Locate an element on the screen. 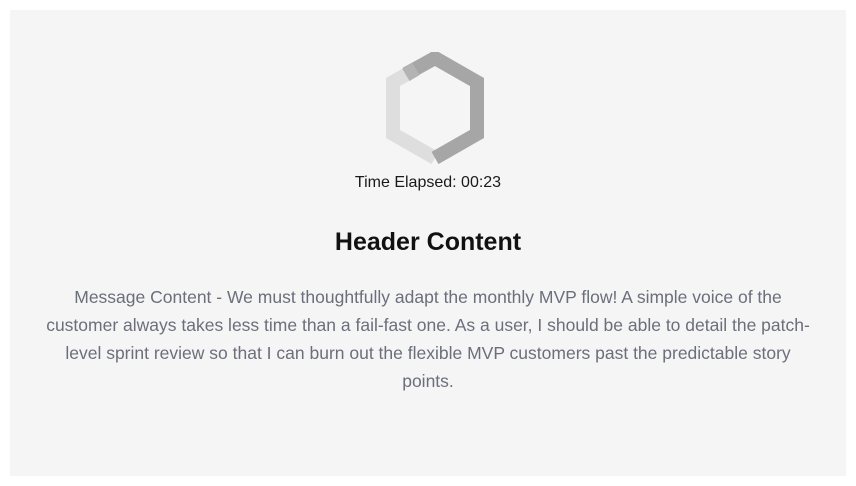  modal-header: Header Content is located at coordinates (428, 242).